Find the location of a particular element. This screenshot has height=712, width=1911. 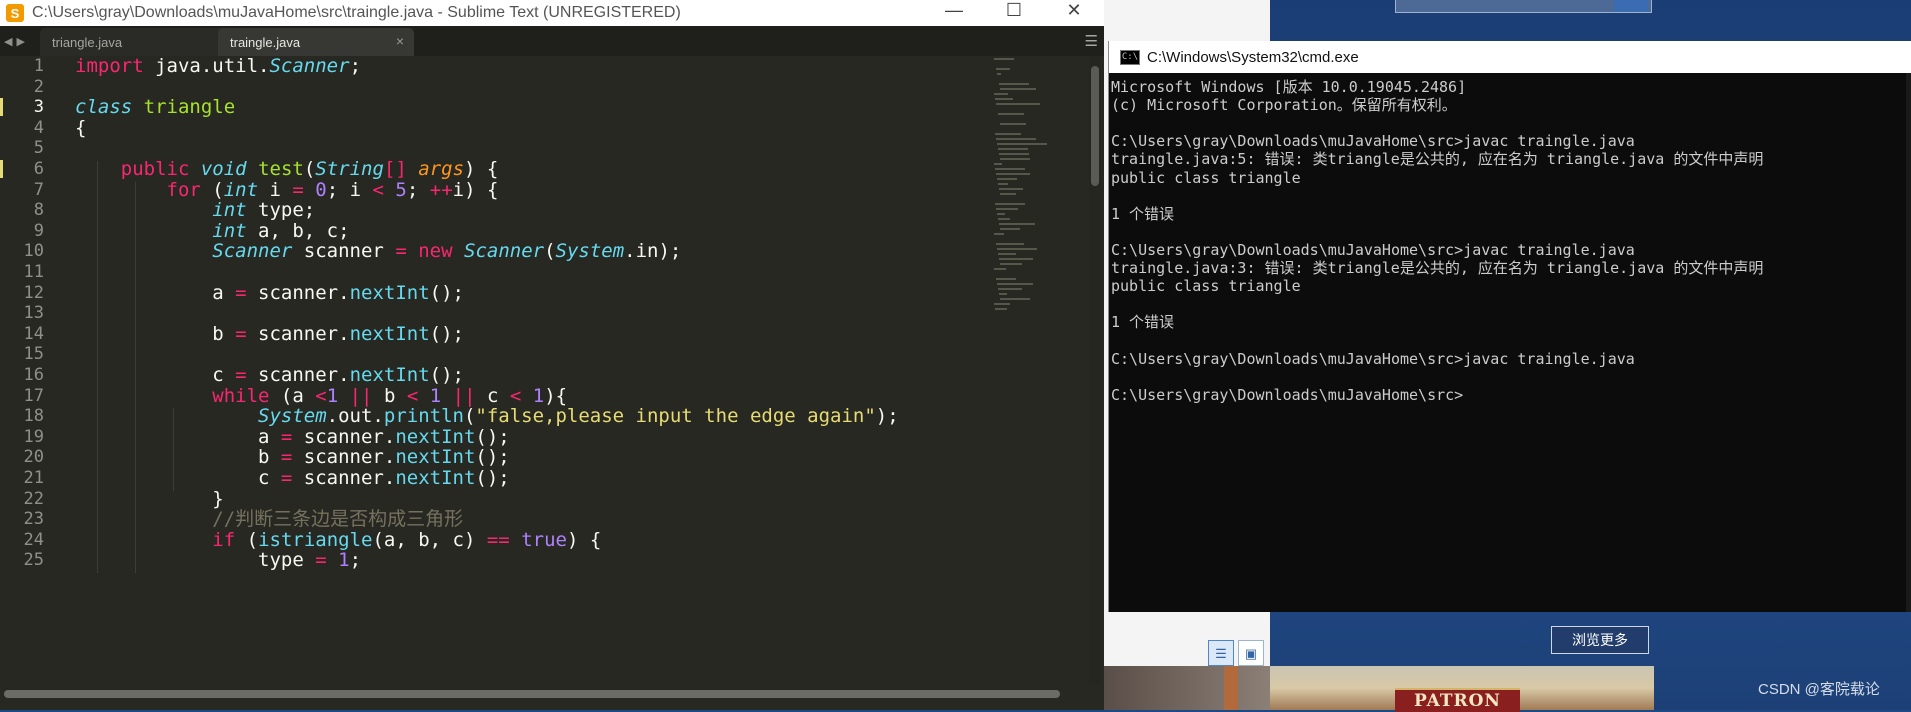

cmd-scrollbar is located at coordinates (1908, 342).